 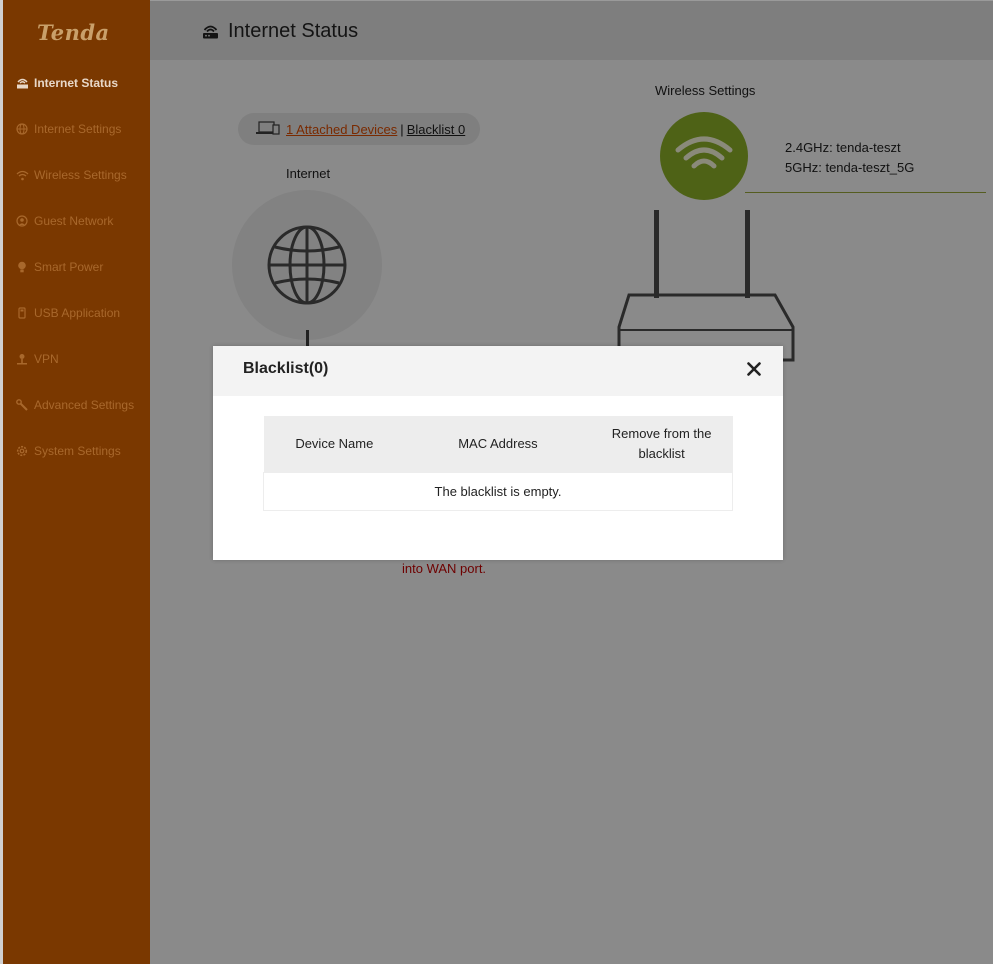 What do you see at coordinates (46, 359) in the screenshot?
I see `sidebar-item-label: VPN` at bounding box center [46, 359].